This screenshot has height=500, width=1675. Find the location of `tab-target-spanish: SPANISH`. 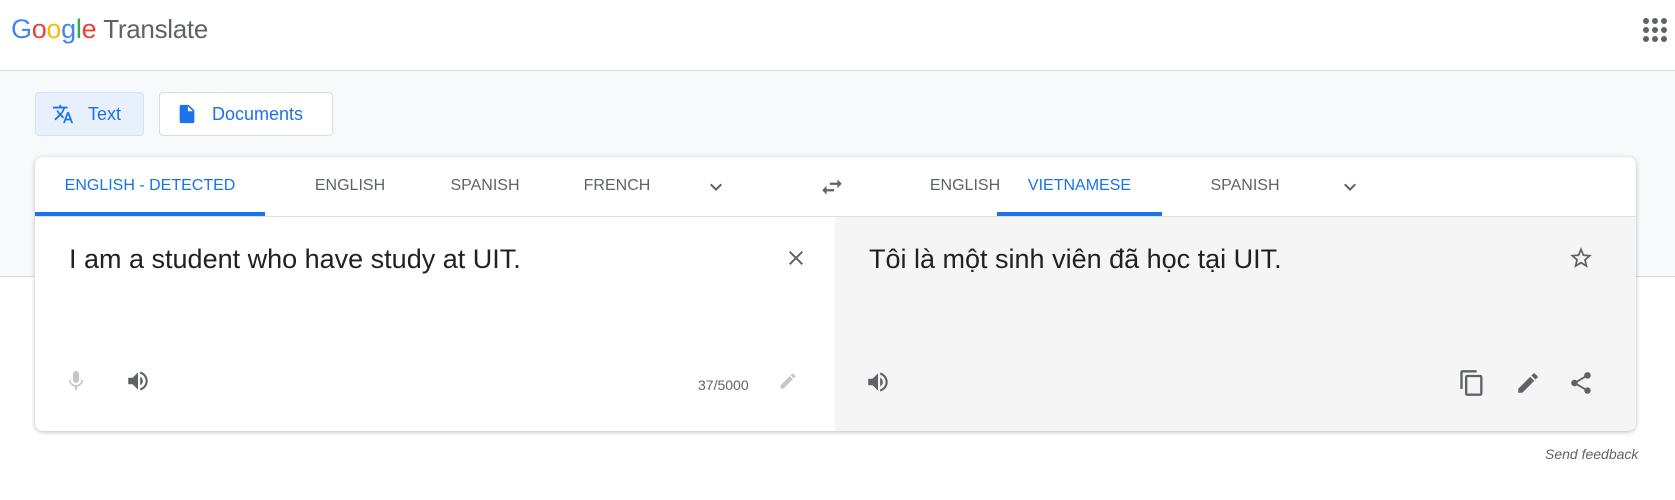

tab-target-spanish: SPANISH is located at coordinates (1245, 186).